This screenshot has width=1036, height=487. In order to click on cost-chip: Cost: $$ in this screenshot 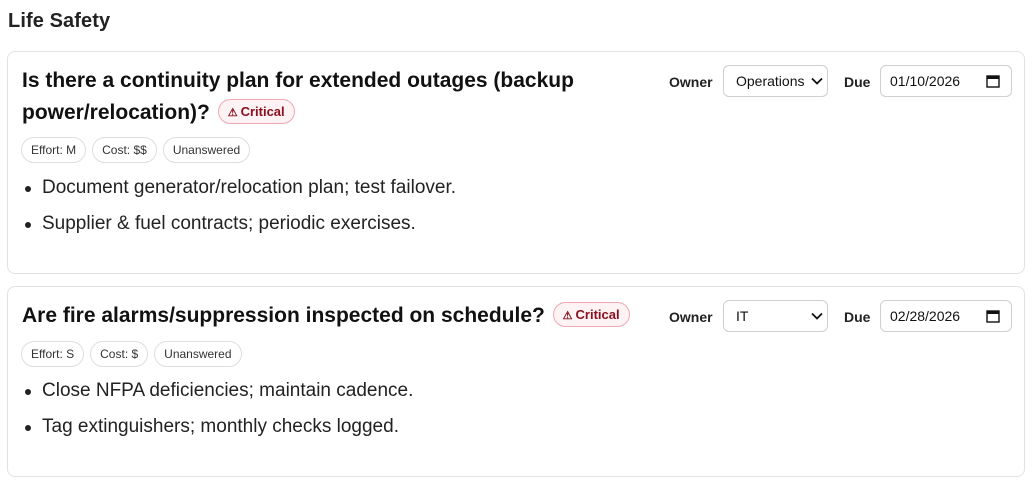, I will do `click(124, 150)`.